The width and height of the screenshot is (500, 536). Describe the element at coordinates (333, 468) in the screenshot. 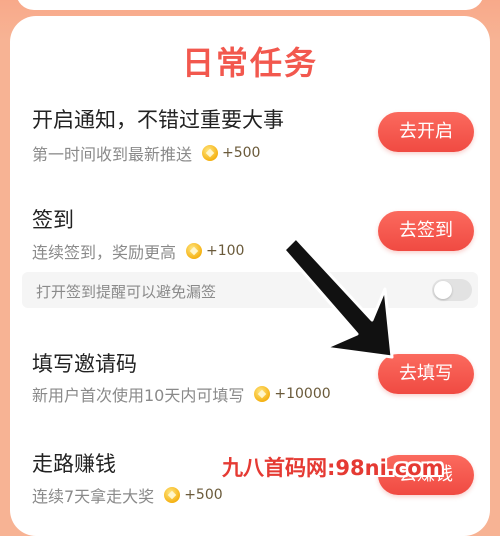

I see `watermark: 九八首码网:98ni.com` at that location.